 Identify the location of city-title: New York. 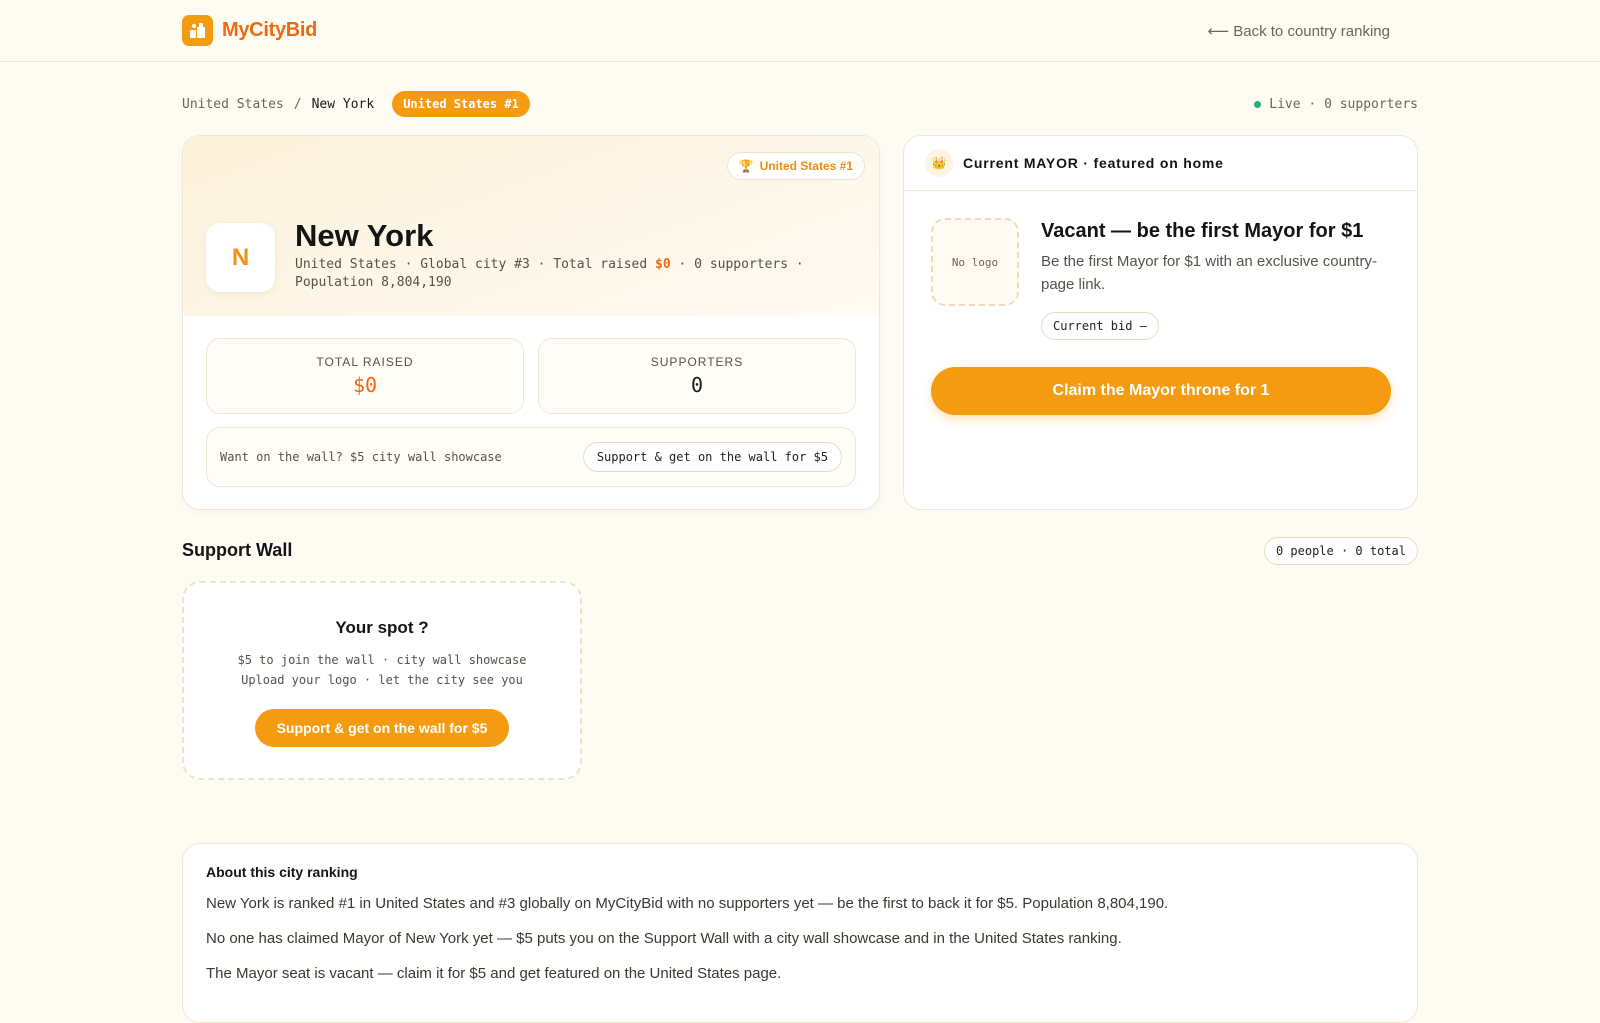
(364, 235).